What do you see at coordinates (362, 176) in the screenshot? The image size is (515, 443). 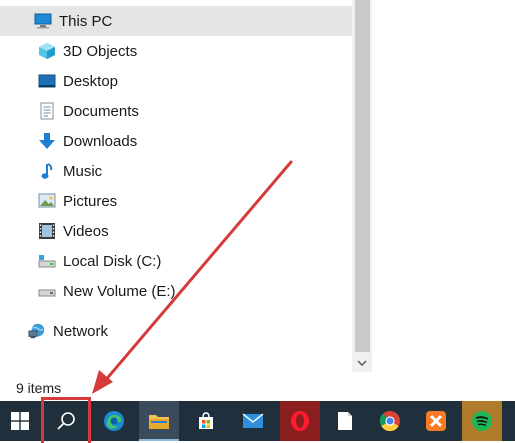 I see `scrollbar-thumb` at bounding box center [362, 176].